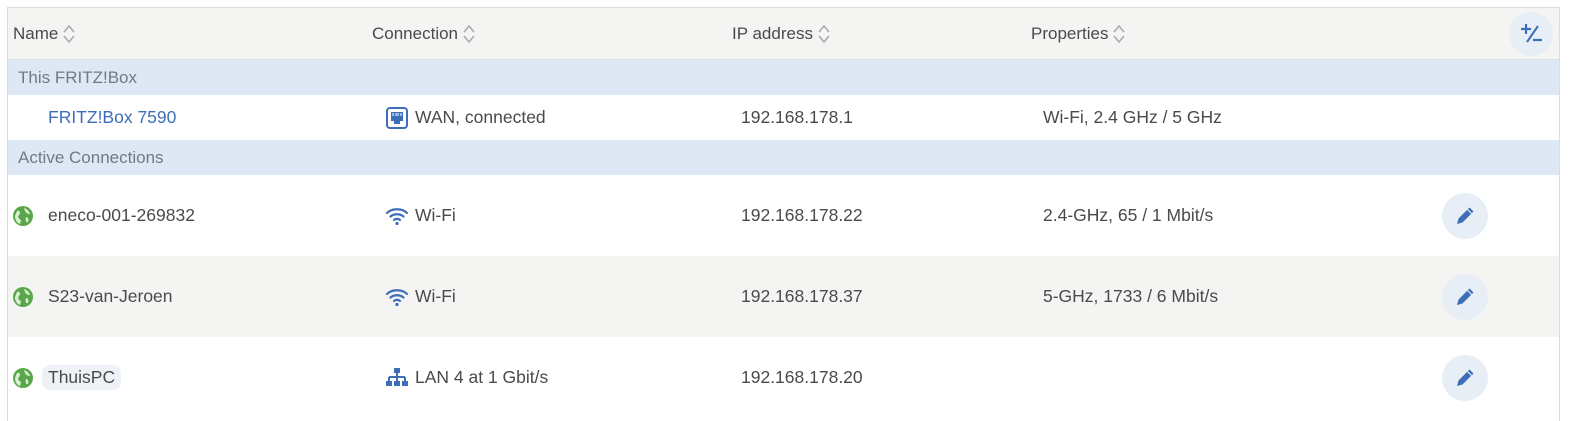 This screenshot has width=1591, height=421. What do you see at coordinates (397, 117) in the screenshot?
I see `wan-port-icon` at bounding box center [397, 117].